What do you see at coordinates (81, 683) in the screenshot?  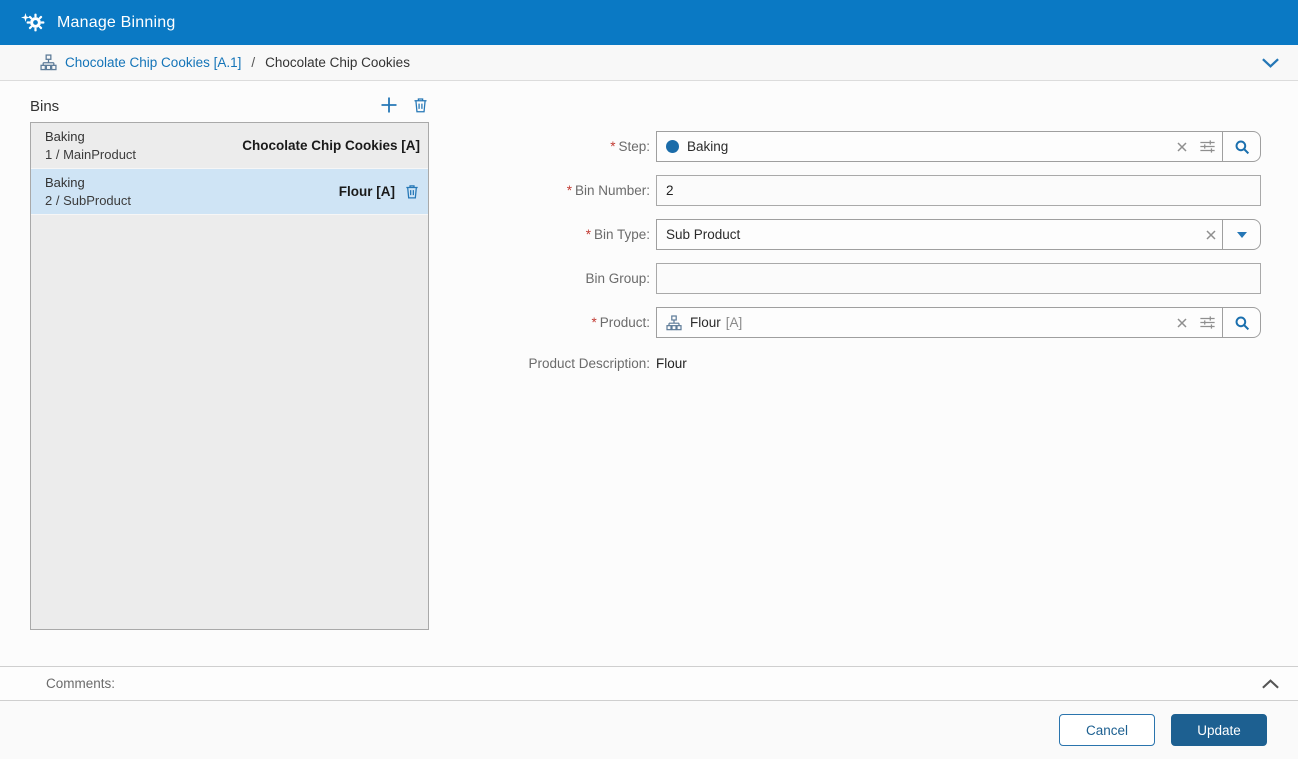 I see `comments-label: Comments:` at bounding box center [81, 683].